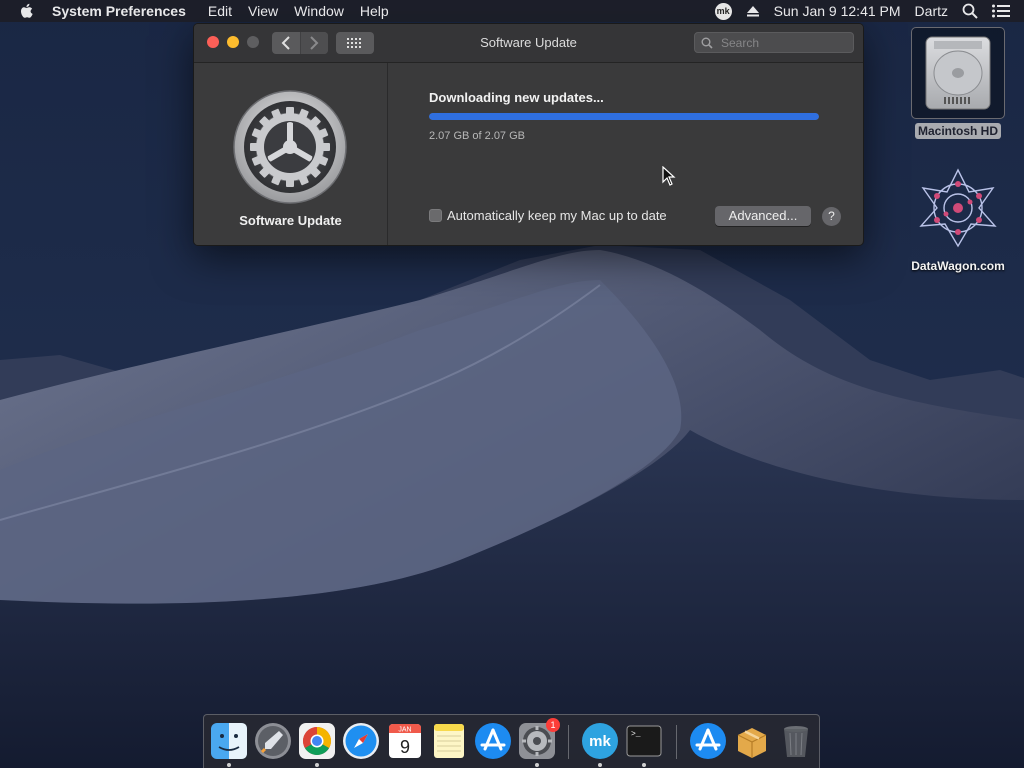 The image size is (1024, 768). What do you see at coordinates (374, 11) in the screenshot?
I see `menu-help: Help` at bounding box center [374, 11].